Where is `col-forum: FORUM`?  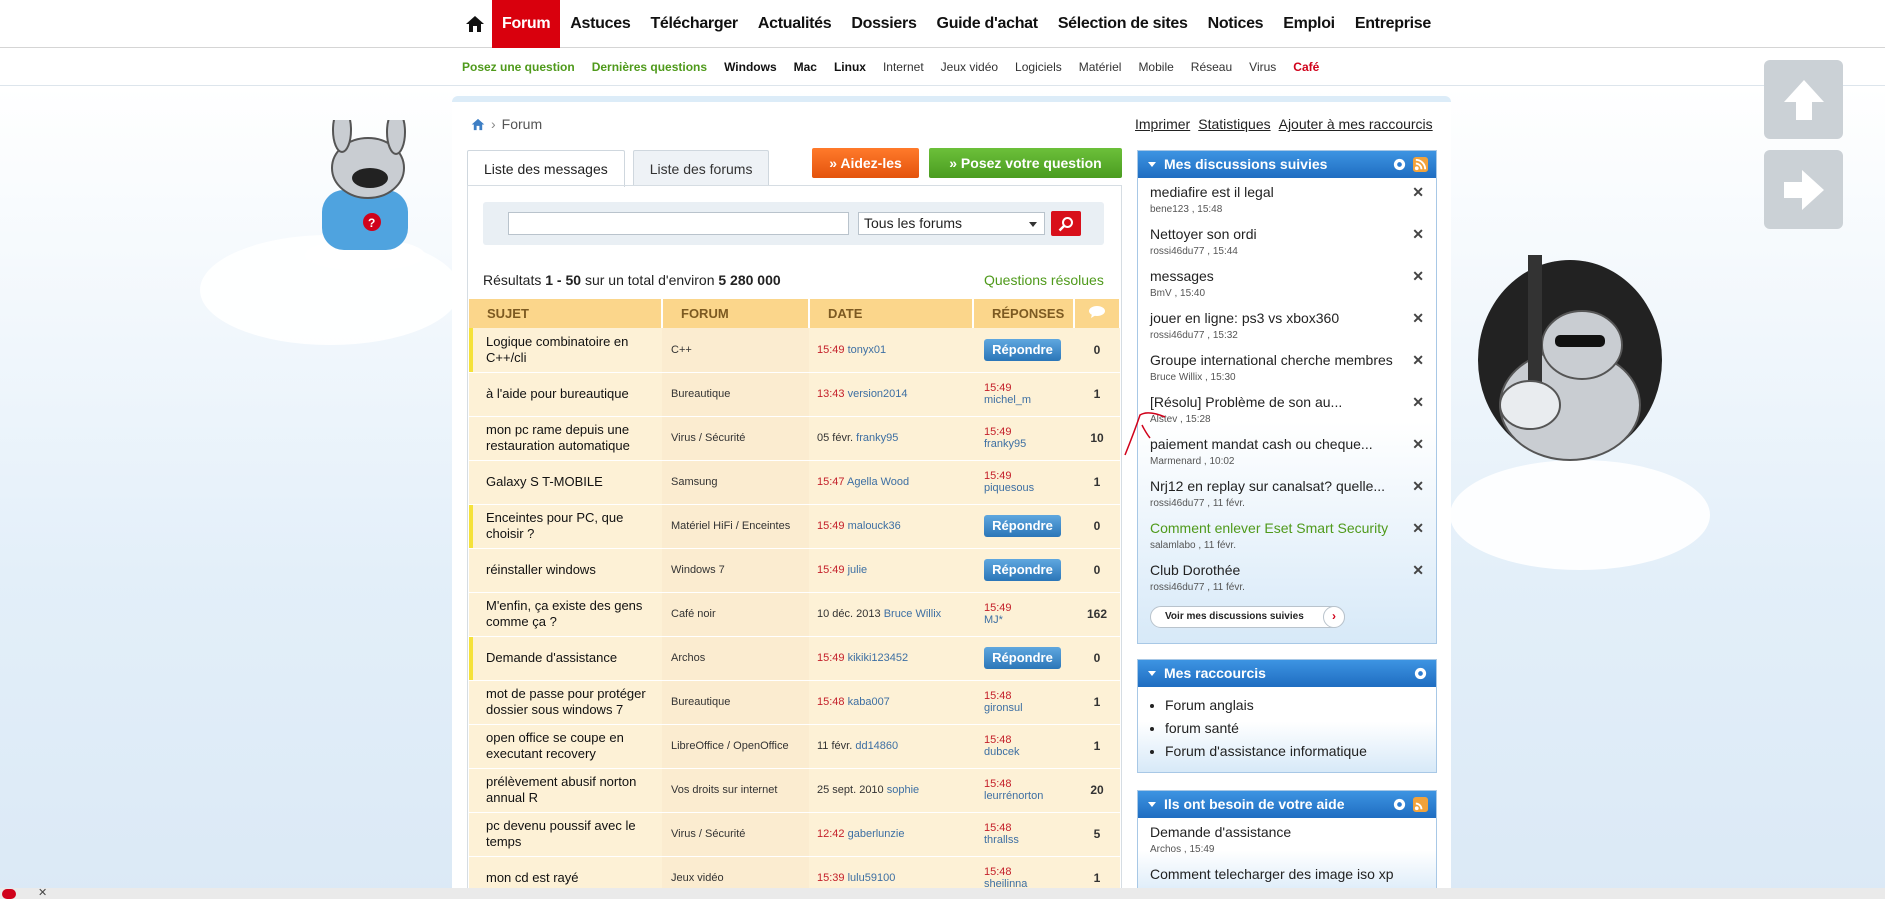
col-forum: FORUM is located at coordinates (736, 313).